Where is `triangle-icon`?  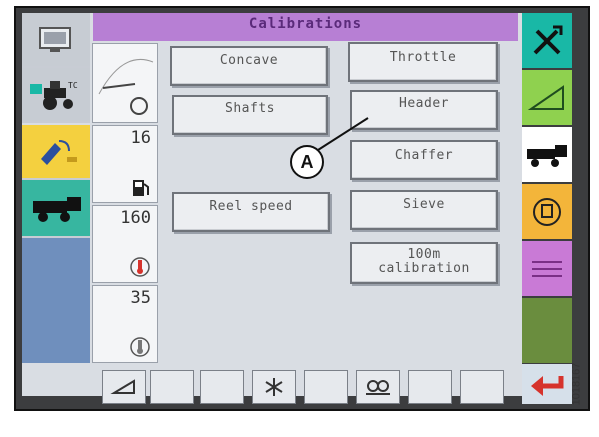 triangle-icon is located at coordinates (545, 97).